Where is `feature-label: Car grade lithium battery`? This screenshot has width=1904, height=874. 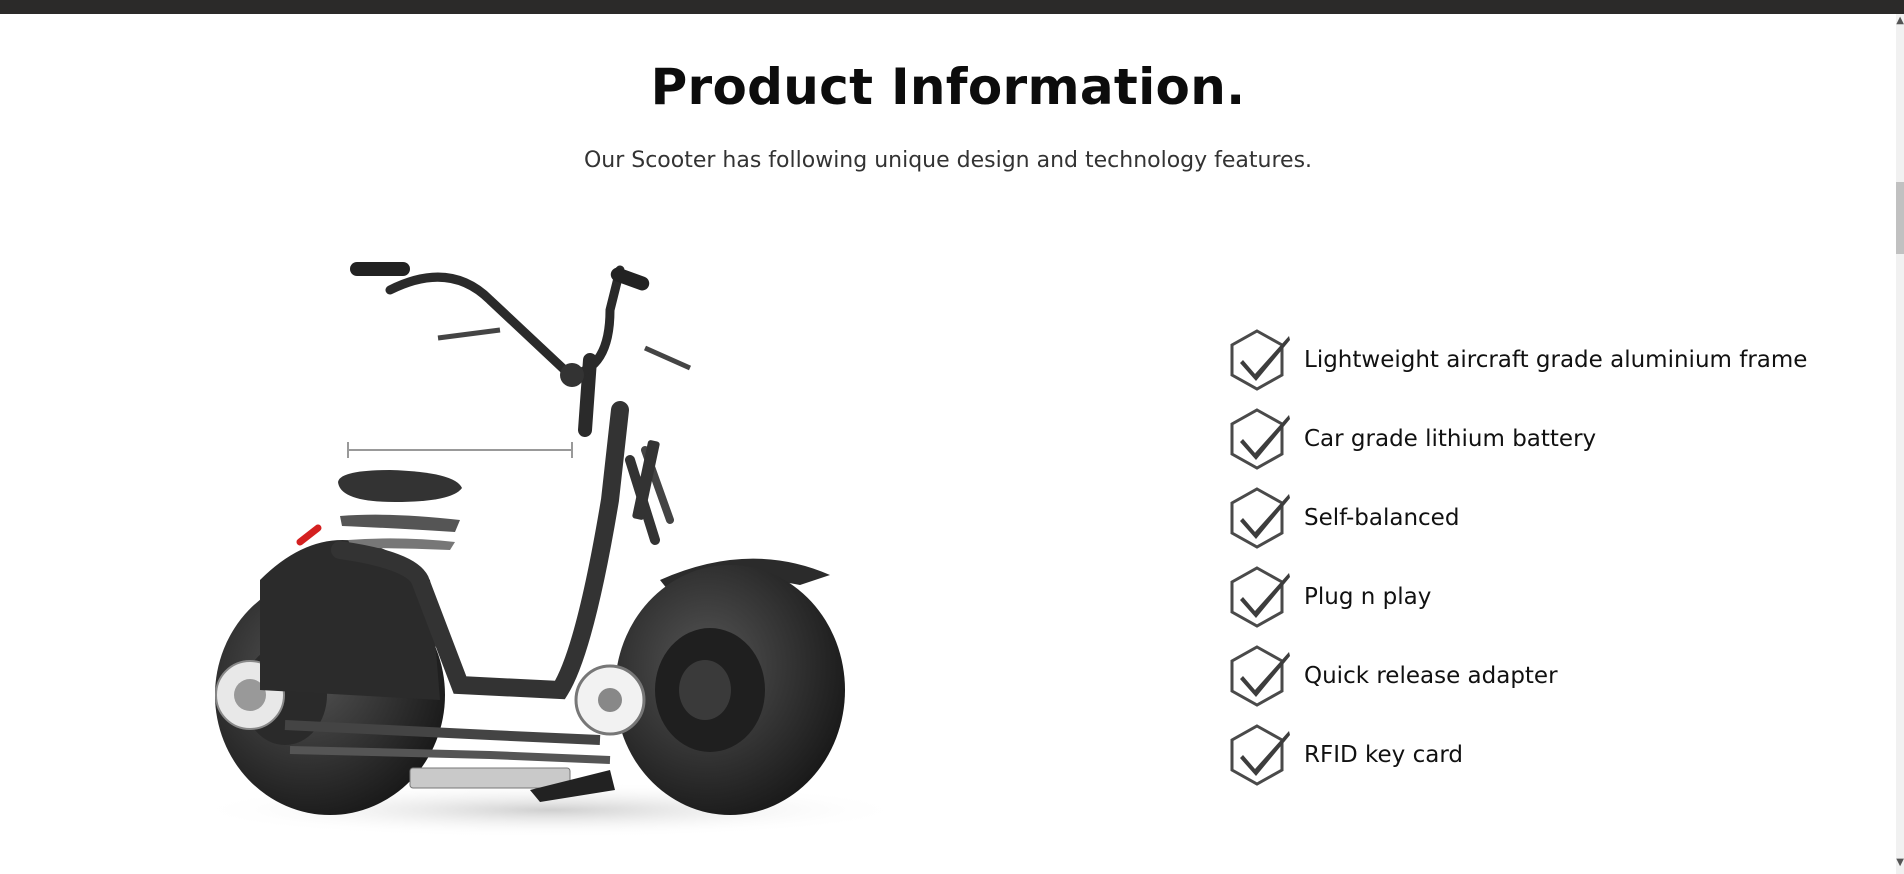
feature-label: Car grade lithium battery is located at coordinates (1450, 438).